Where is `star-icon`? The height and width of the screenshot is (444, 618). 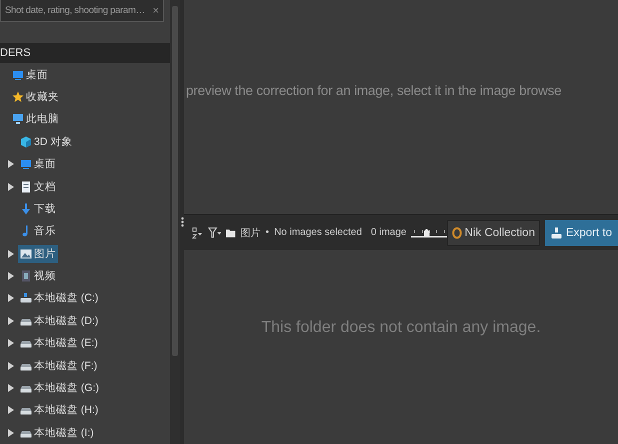 star-icon is located at coordinates (18, 96).